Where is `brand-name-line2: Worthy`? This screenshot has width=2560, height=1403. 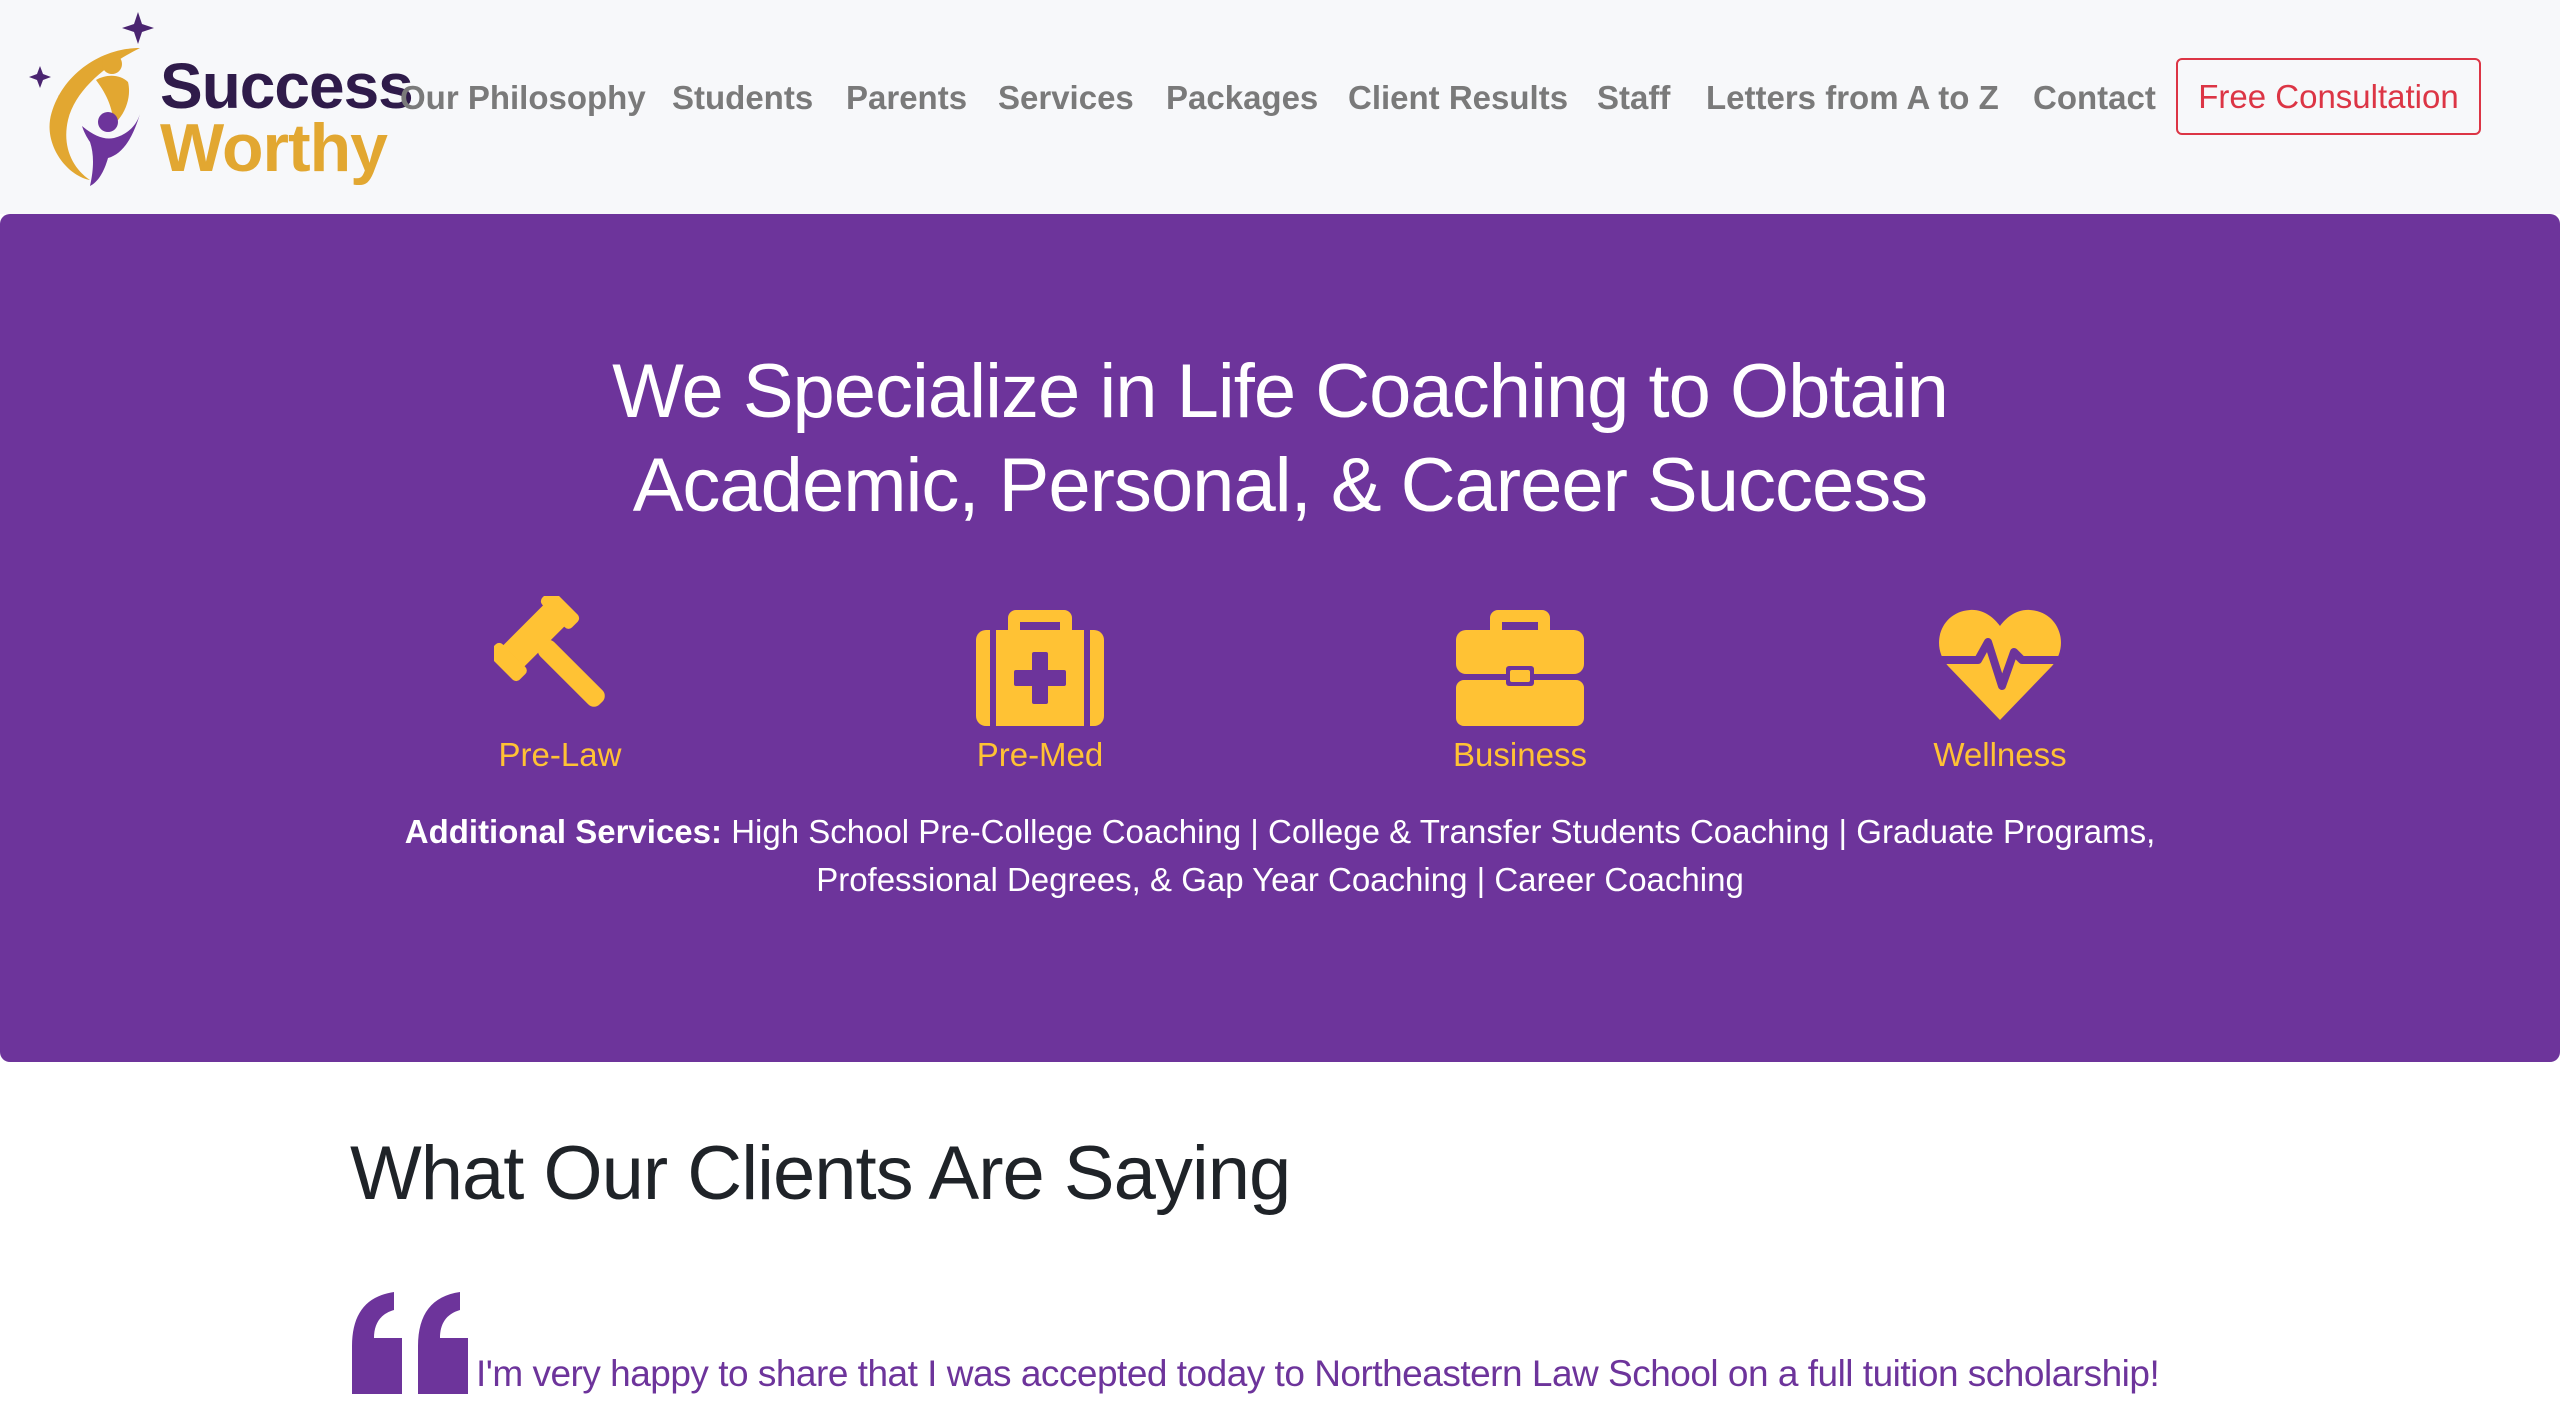 brand-name-line2: Worthy is located at coordinates (274, 148).